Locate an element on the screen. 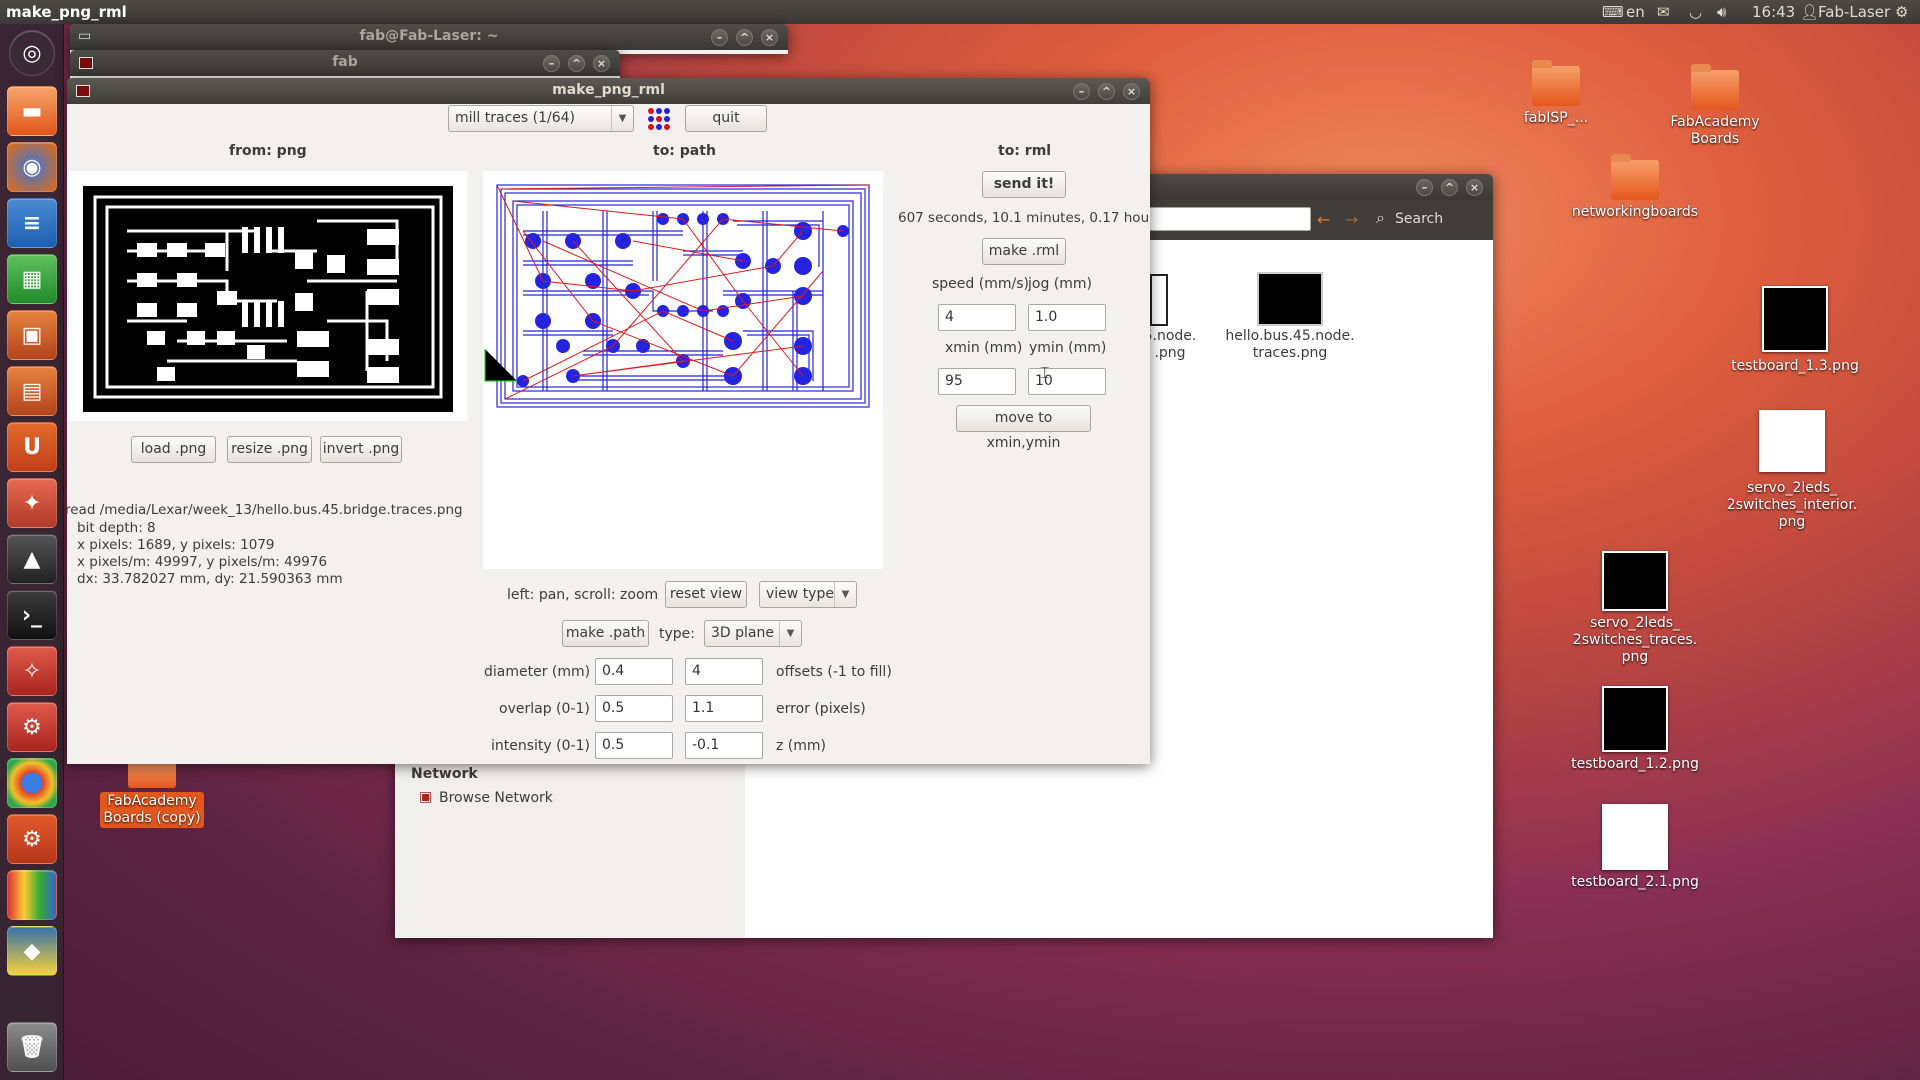 The height and width of the screenshot is (1080, 1920). software-center-icon: ▤ is located at coordinates (32, 391).